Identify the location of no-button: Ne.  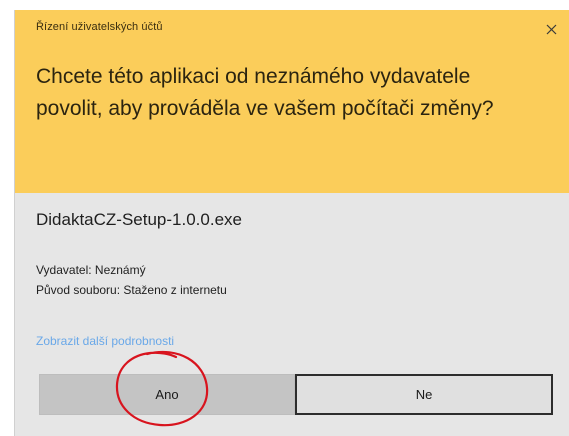
(424, 394).